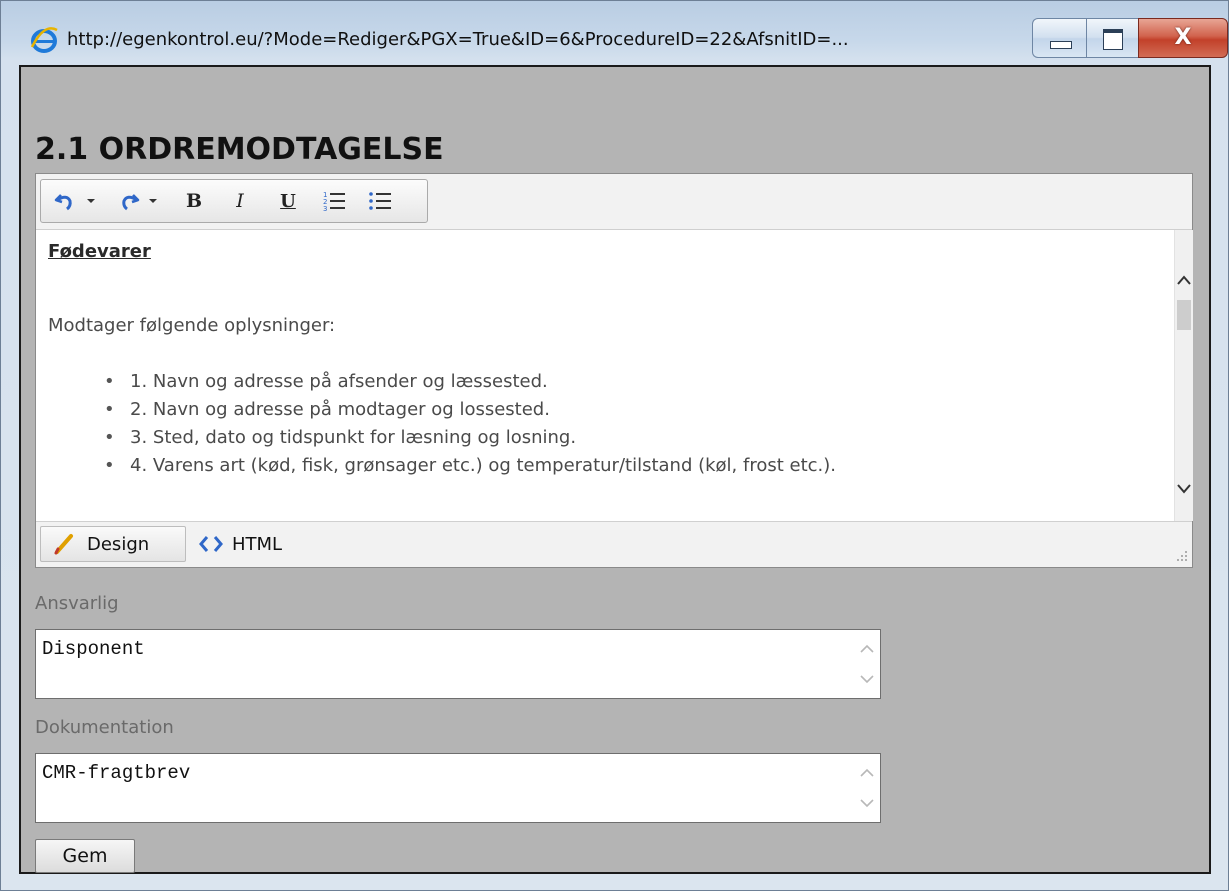 The height and width of the screenshot is (891, 1229). Describe the element at coordinates (288, 201) in the screenshot. I see `underline-button: U` at that location.